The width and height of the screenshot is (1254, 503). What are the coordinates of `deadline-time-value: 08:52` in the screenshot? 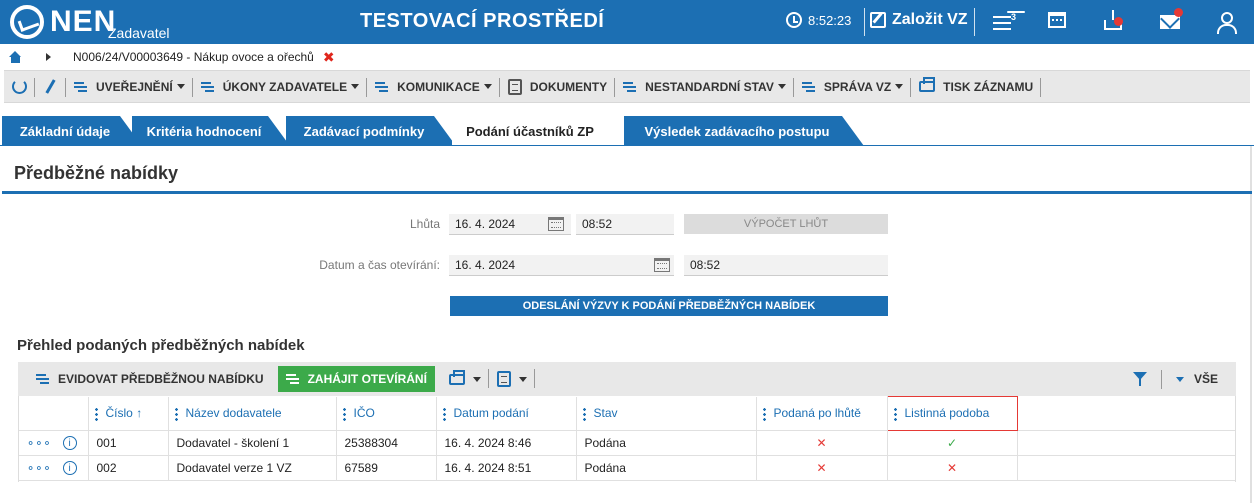 It's located at (597, 224).